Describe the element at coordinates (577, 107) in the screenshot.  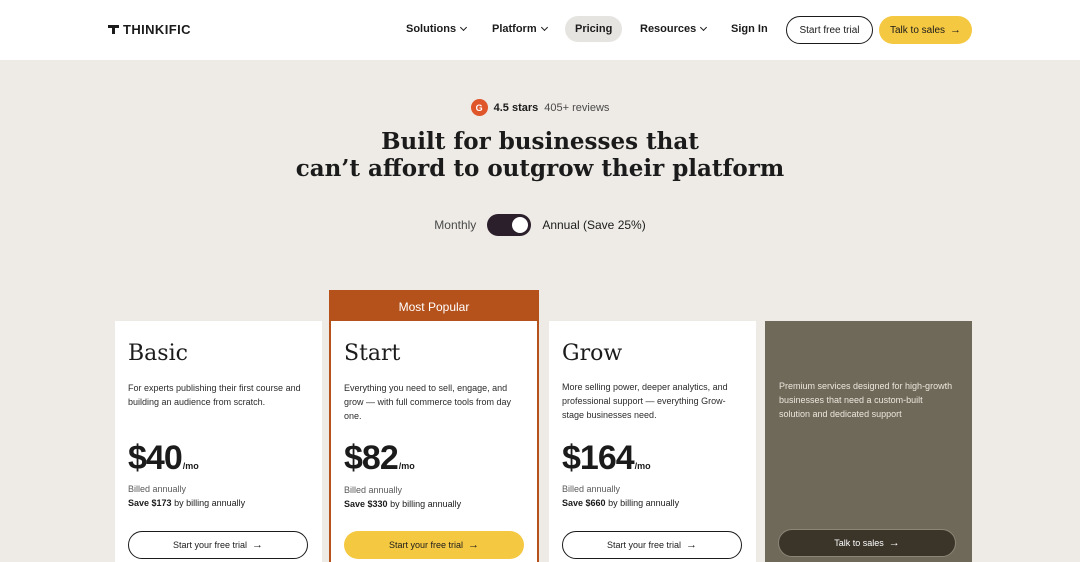
I see `rating-reviews: 405+ reviews` at that location.